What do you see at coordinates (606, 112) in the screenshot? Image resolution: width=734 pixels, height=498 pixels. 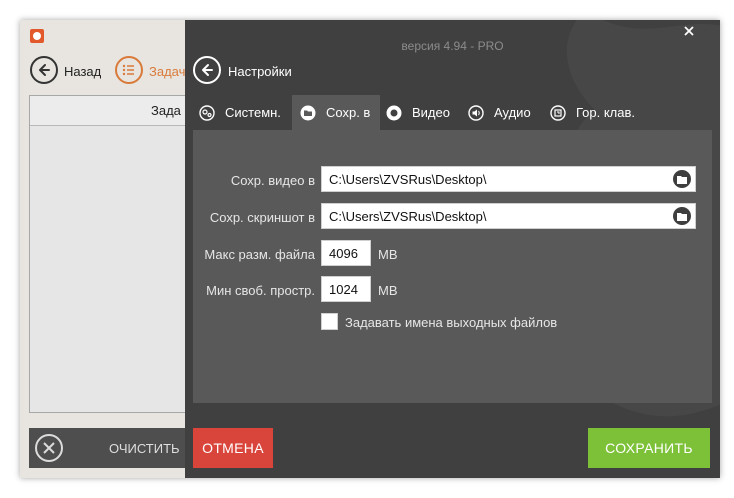 I see `tab-hotkeys-label: Гор. клав.` at bounding box center [606, 112].